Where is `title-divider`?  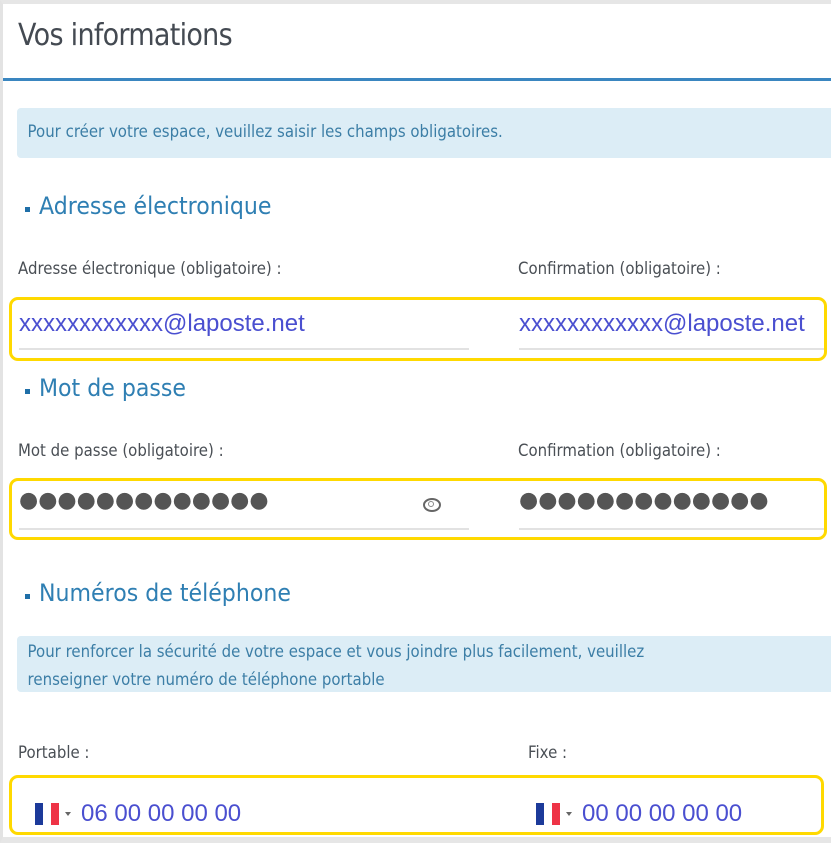 title-divider is located at coordinates (417, 79).